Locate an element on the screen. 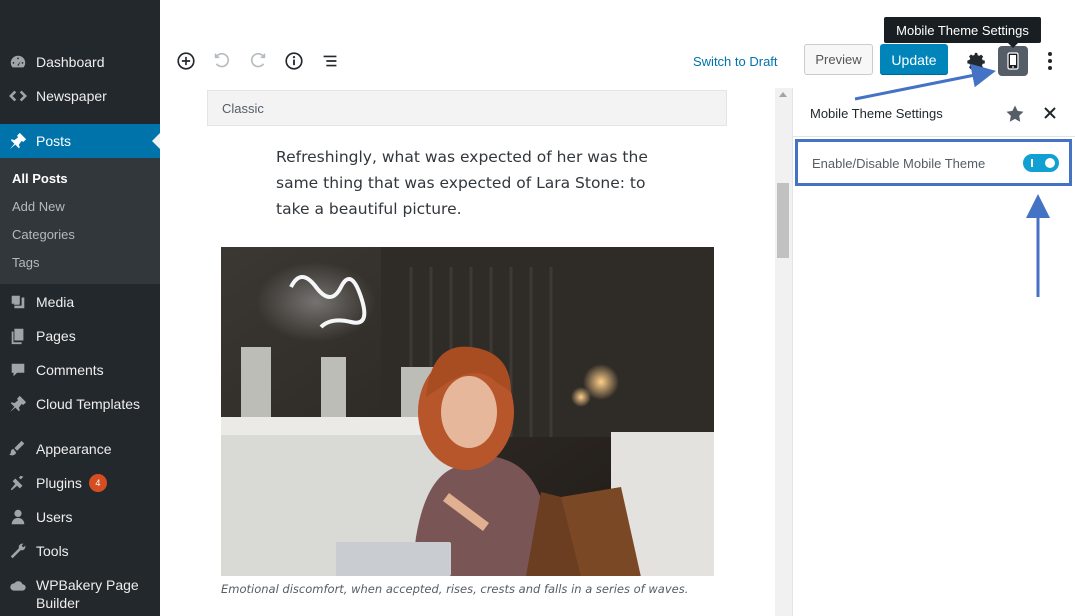 This screenshot has height=616, width=1075. star-icon is located at coordinates (1015, 113).